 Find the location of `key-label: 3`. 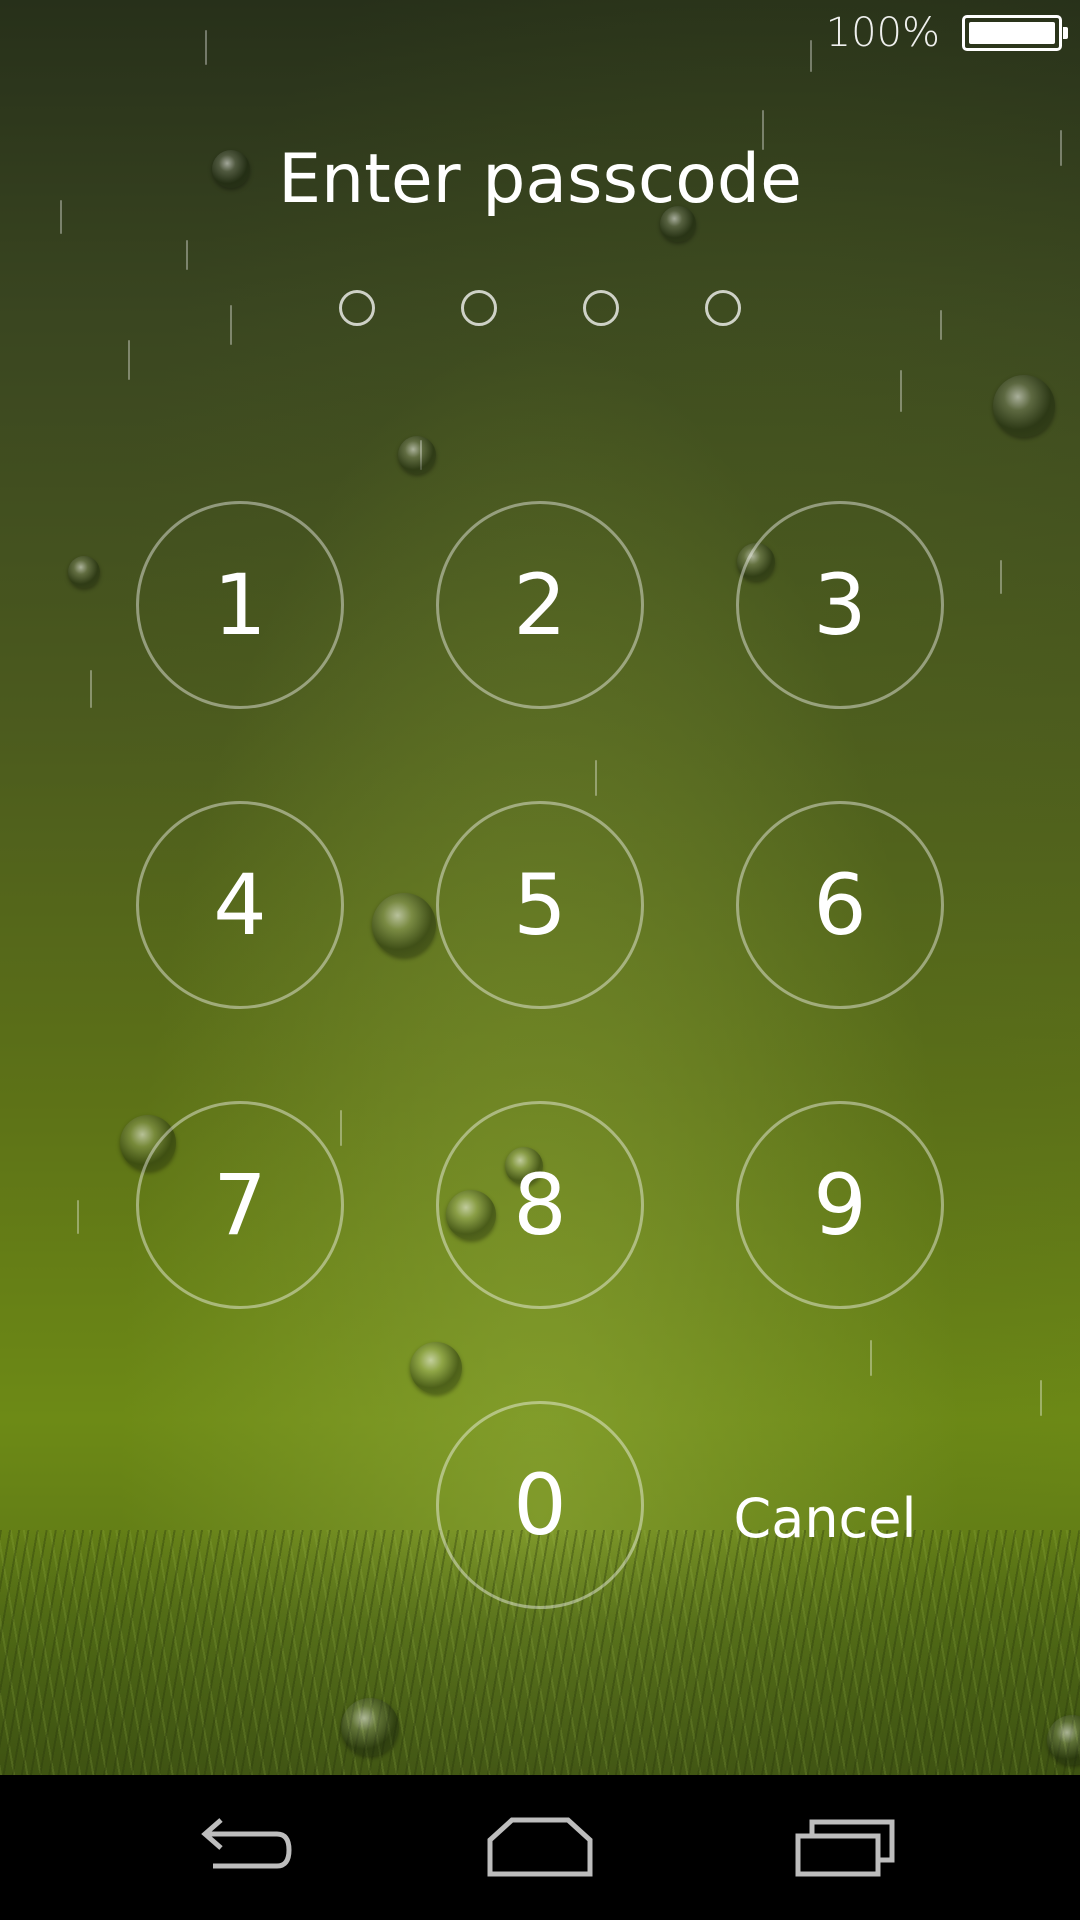

key-label: 3 is located at coordinates (840, 605).